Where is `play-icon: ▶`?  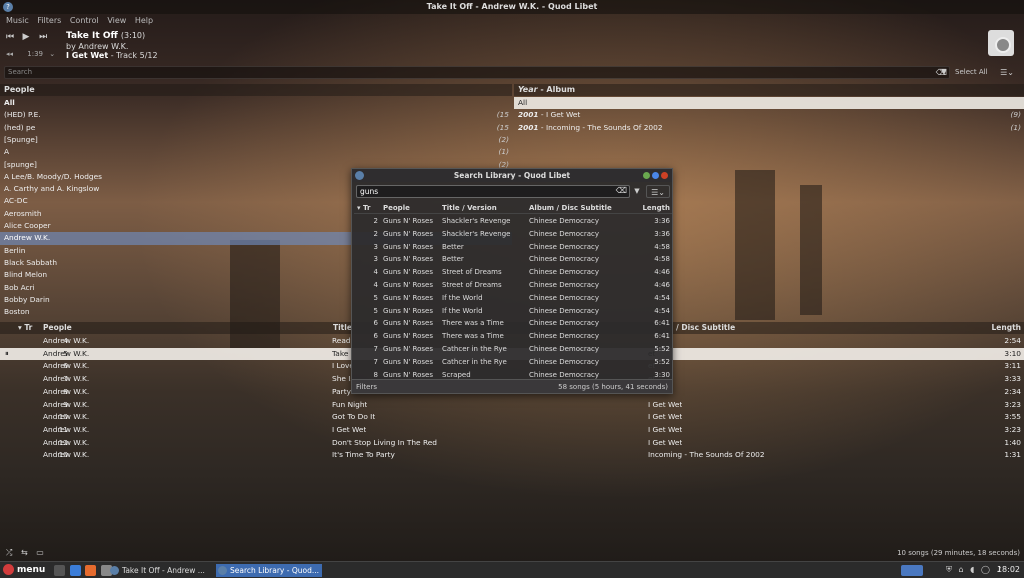 play-icon: ▶ is located at coordinates (30, 37).